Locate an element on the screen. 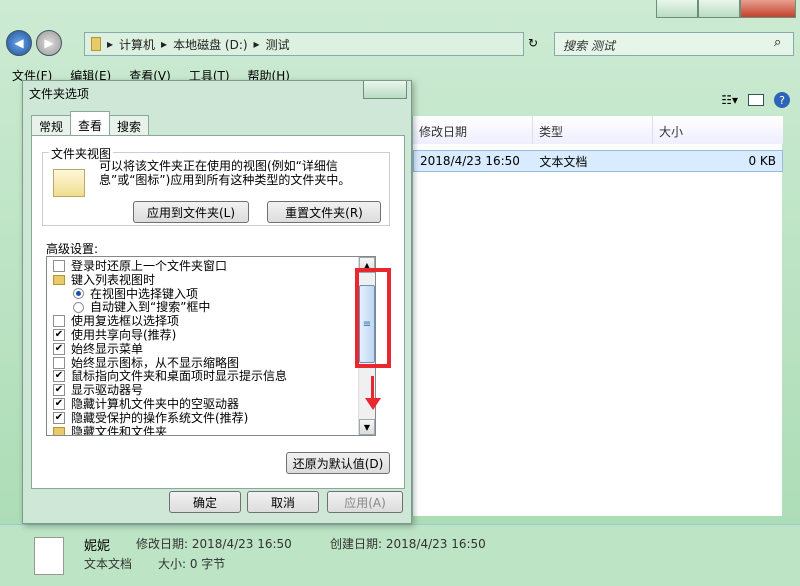 Image resolution: width=800 pixels, height=586 pixels. minimize-button is located at coordinates (677, 9).